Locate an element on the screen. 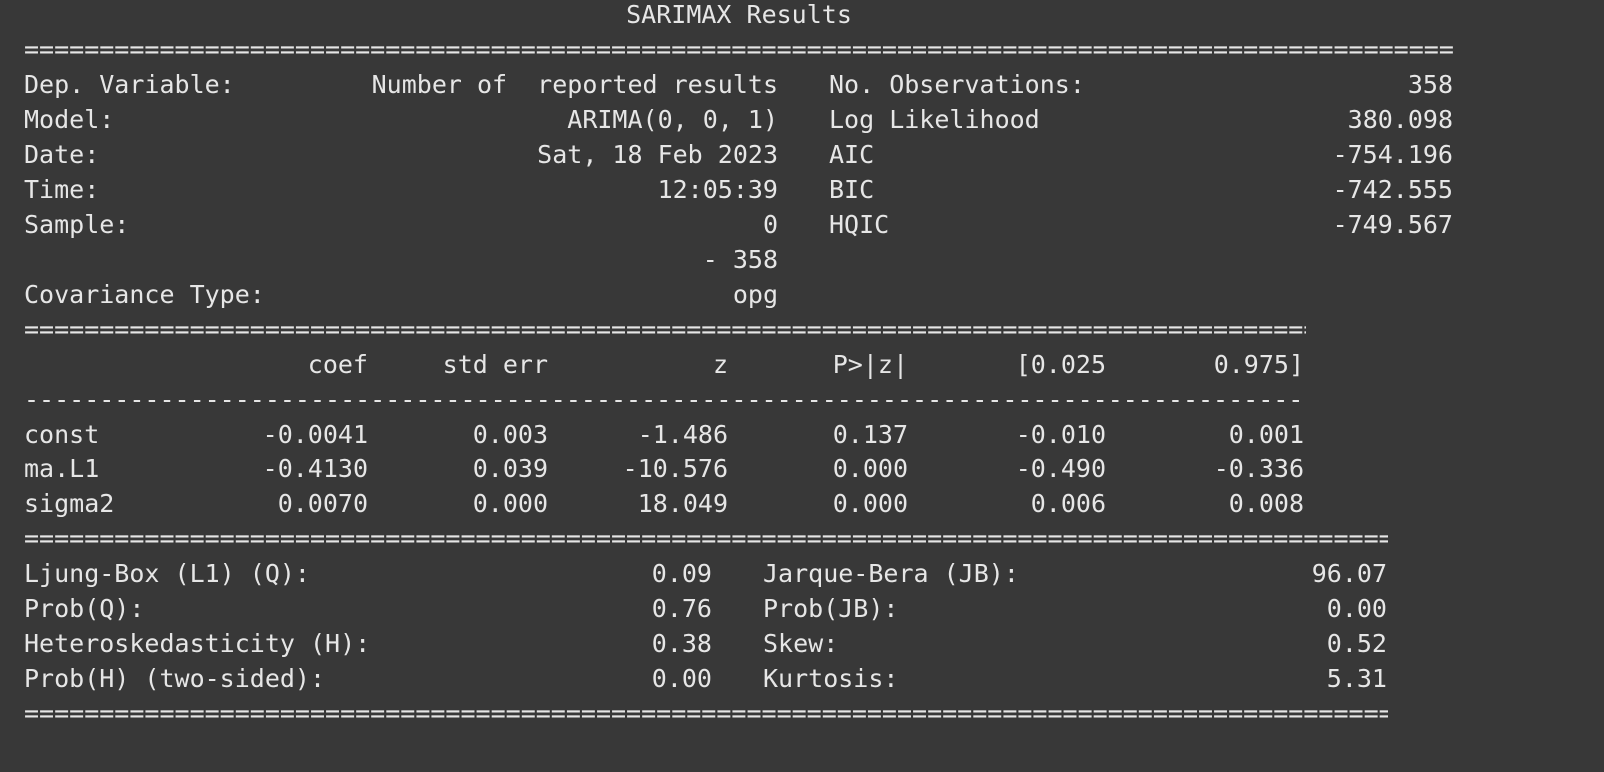 This screenshot has height=772, width=1604. diag-label2: Prob(JB): is located at coordinates (831, 608).